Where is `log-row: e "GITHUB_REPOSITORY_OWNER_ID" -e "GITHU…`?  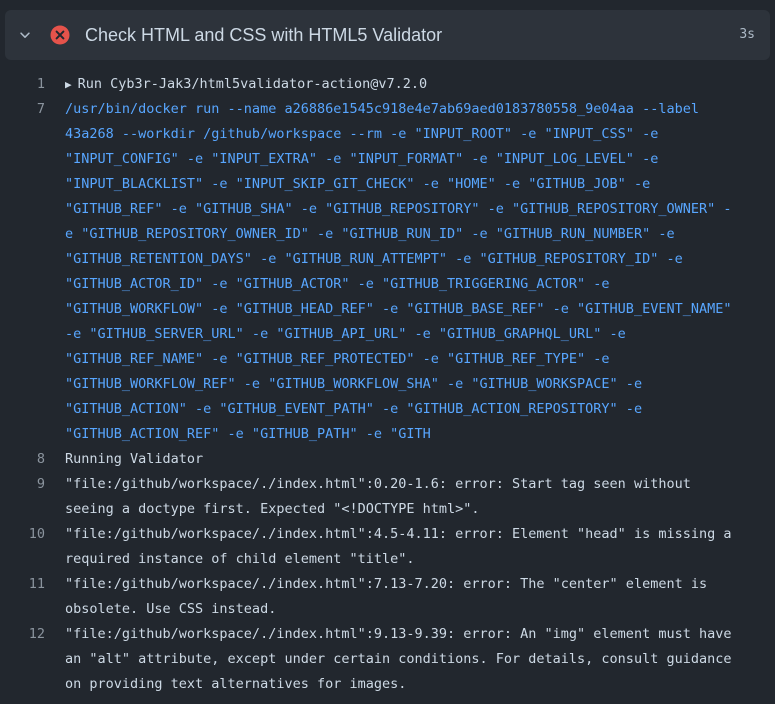
log-row: e "GITHUB_REPOSITORY_OWNER_ID" -e "GITHU… is located at coordinates (370, 234).